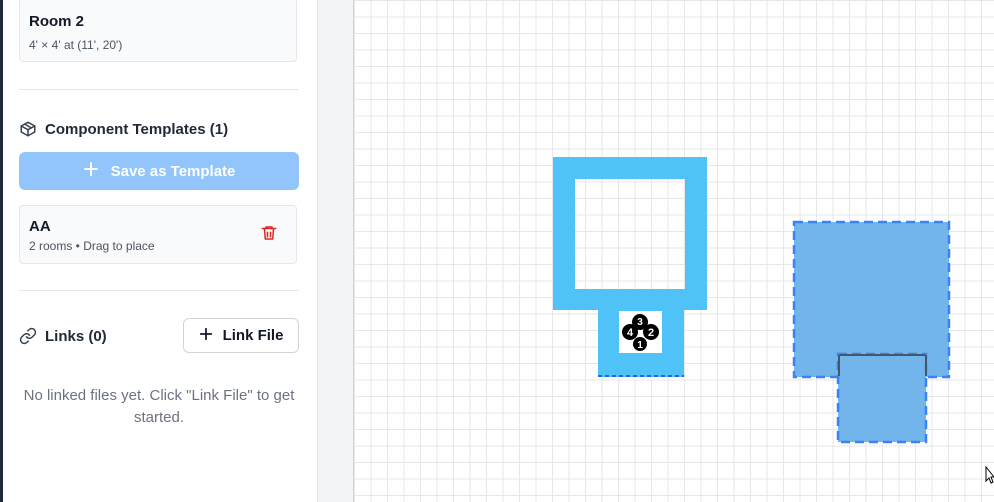  I want to click on room-details: 4' × 4' at (11', 20'), so click(76, 45).